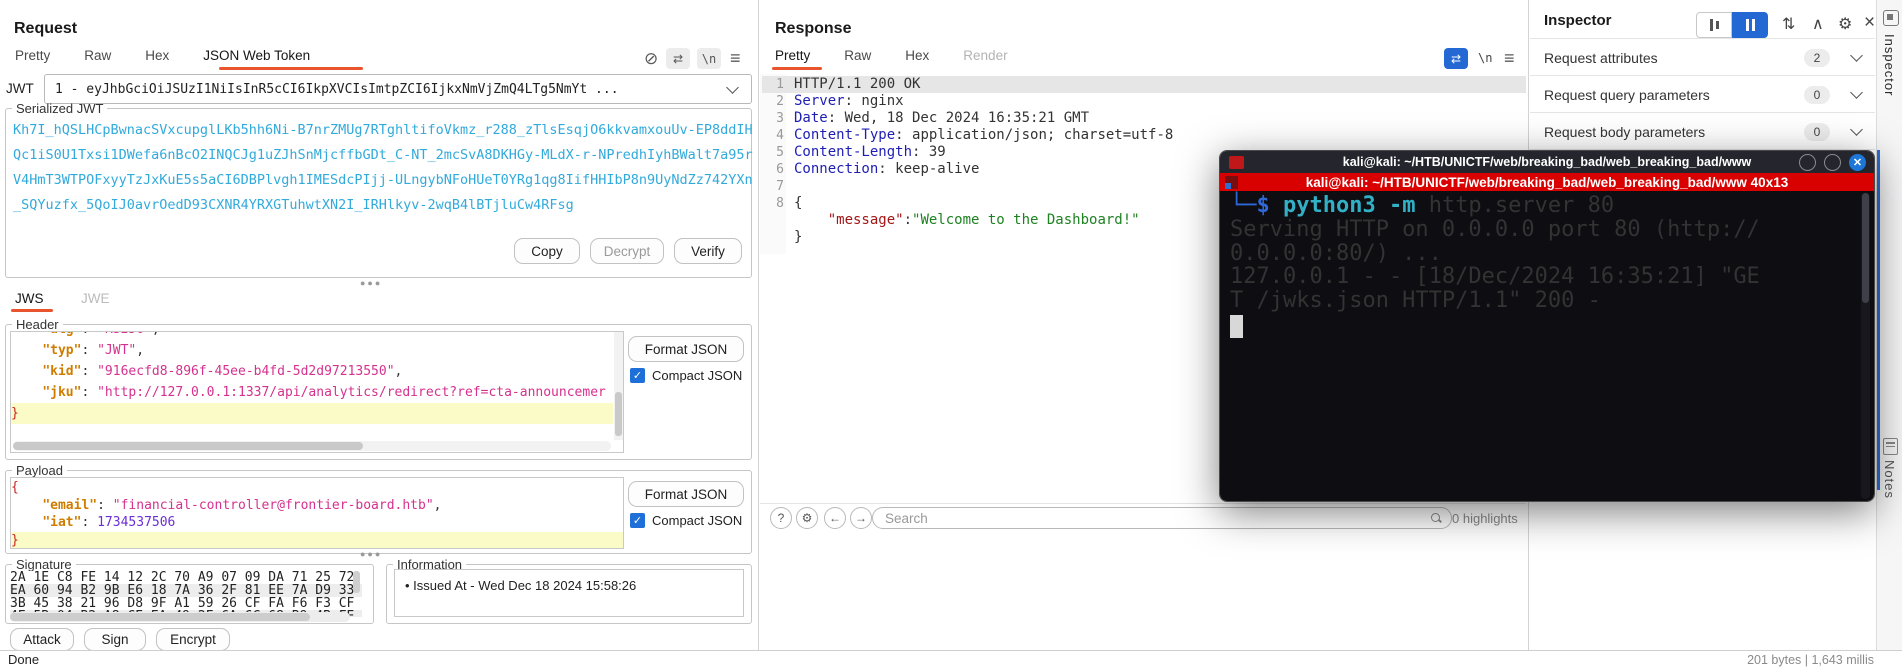 This screenshot has width=1902, height=668. I want to click on request-tab-hex: Hex, so click(157, 55).